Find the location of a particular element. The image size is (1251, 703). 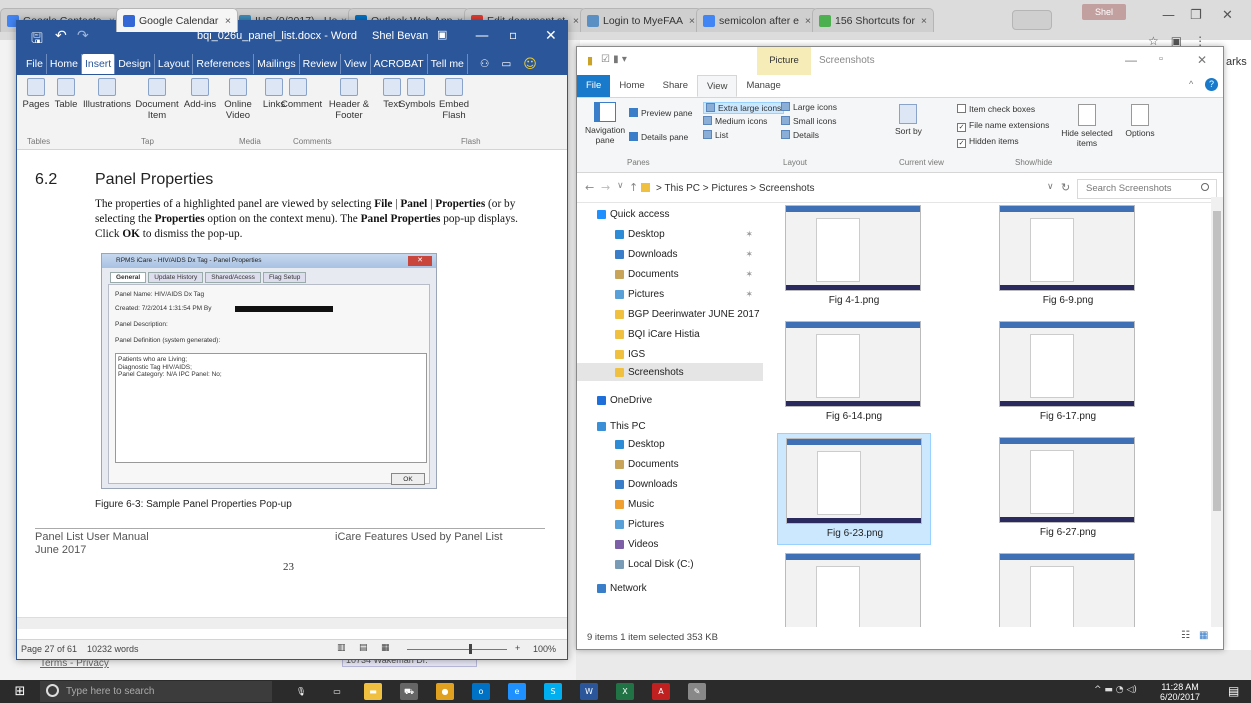

store-icon: ⛟ is located at coordinates (409, 691).